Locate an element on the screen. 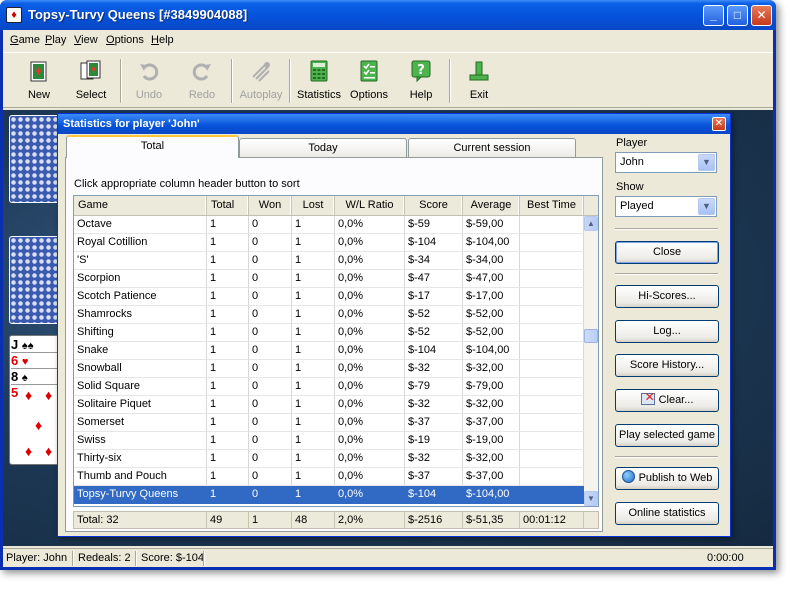  table-row: Solitaire Piquet 1 0 1 0,0% $-32 $-32,00 is located at coordinates (329, 405).